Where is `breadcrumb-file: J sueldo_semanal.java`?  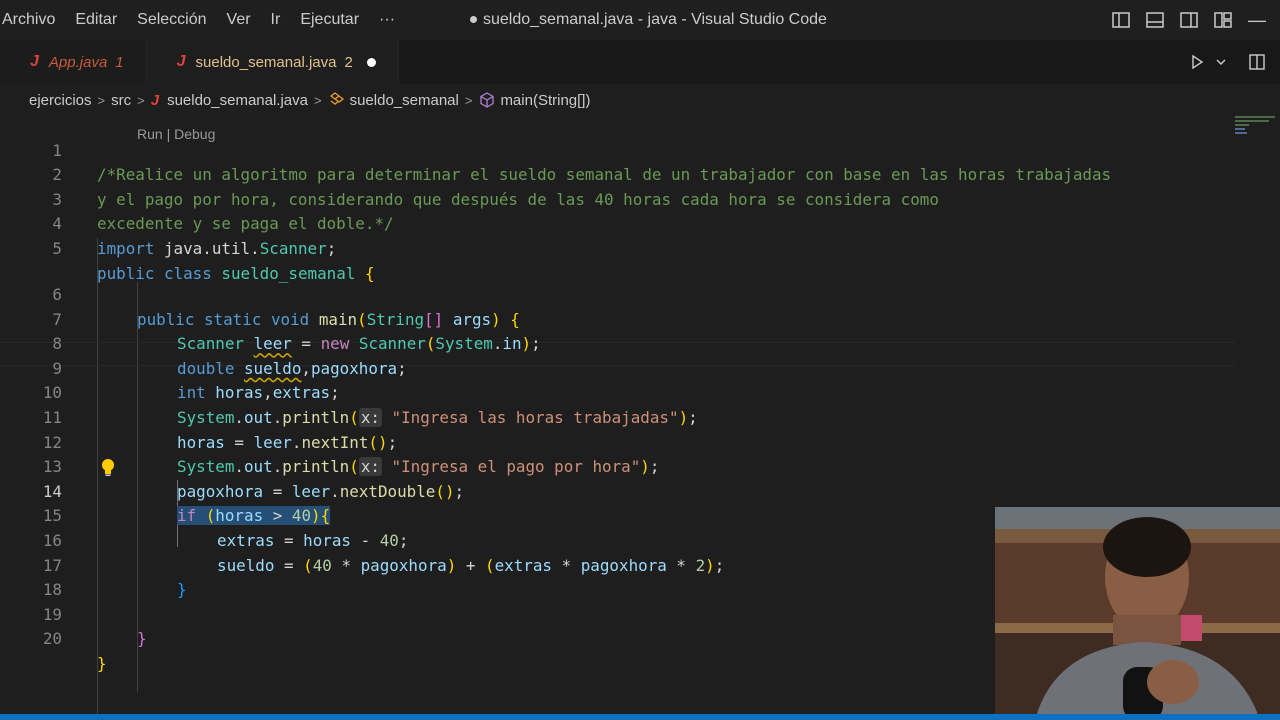 breadcrumb-file: J sueldo_semanal.java is located at coordinates (229, 100).